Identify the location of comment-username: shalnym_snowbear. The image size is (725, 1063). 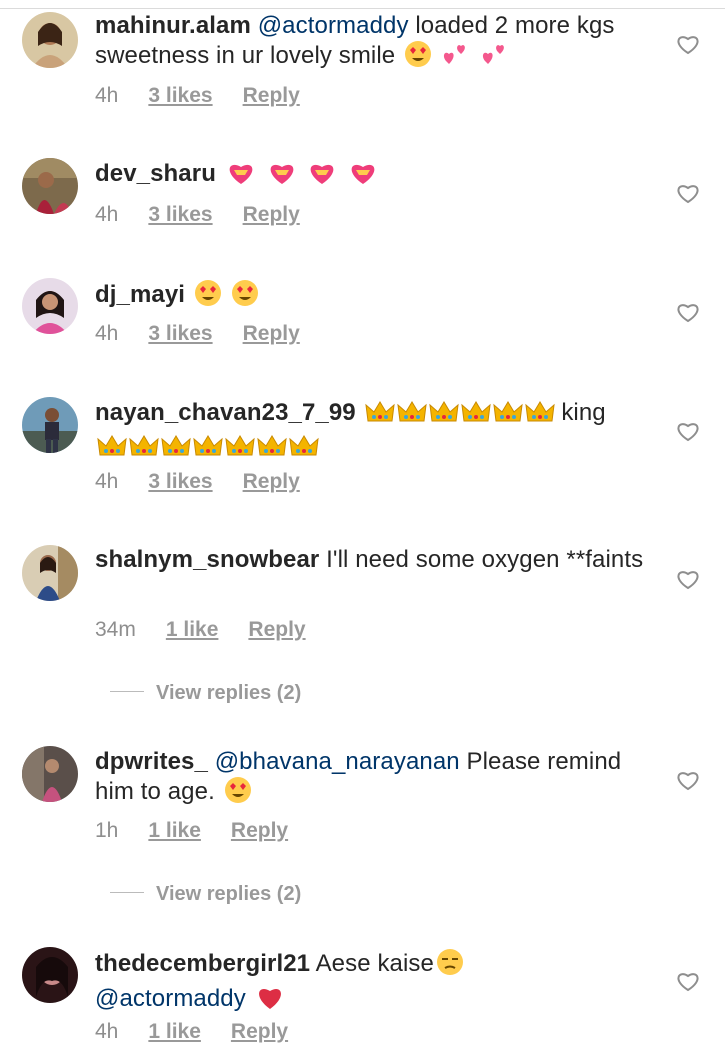
(207, 559).